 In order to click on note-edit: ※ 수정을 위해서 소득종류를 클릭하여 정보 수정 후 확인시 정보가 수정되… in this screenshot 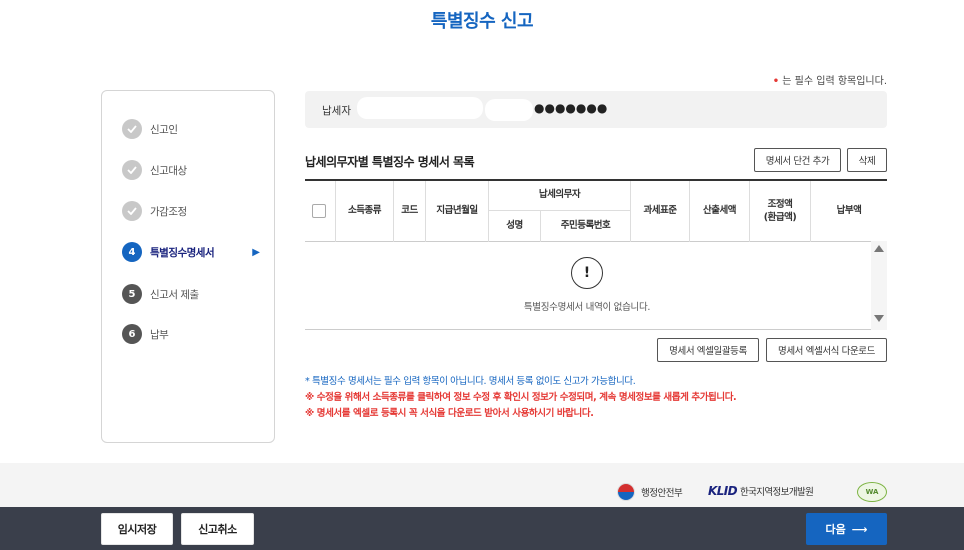, I will do `click(521, 397)`.